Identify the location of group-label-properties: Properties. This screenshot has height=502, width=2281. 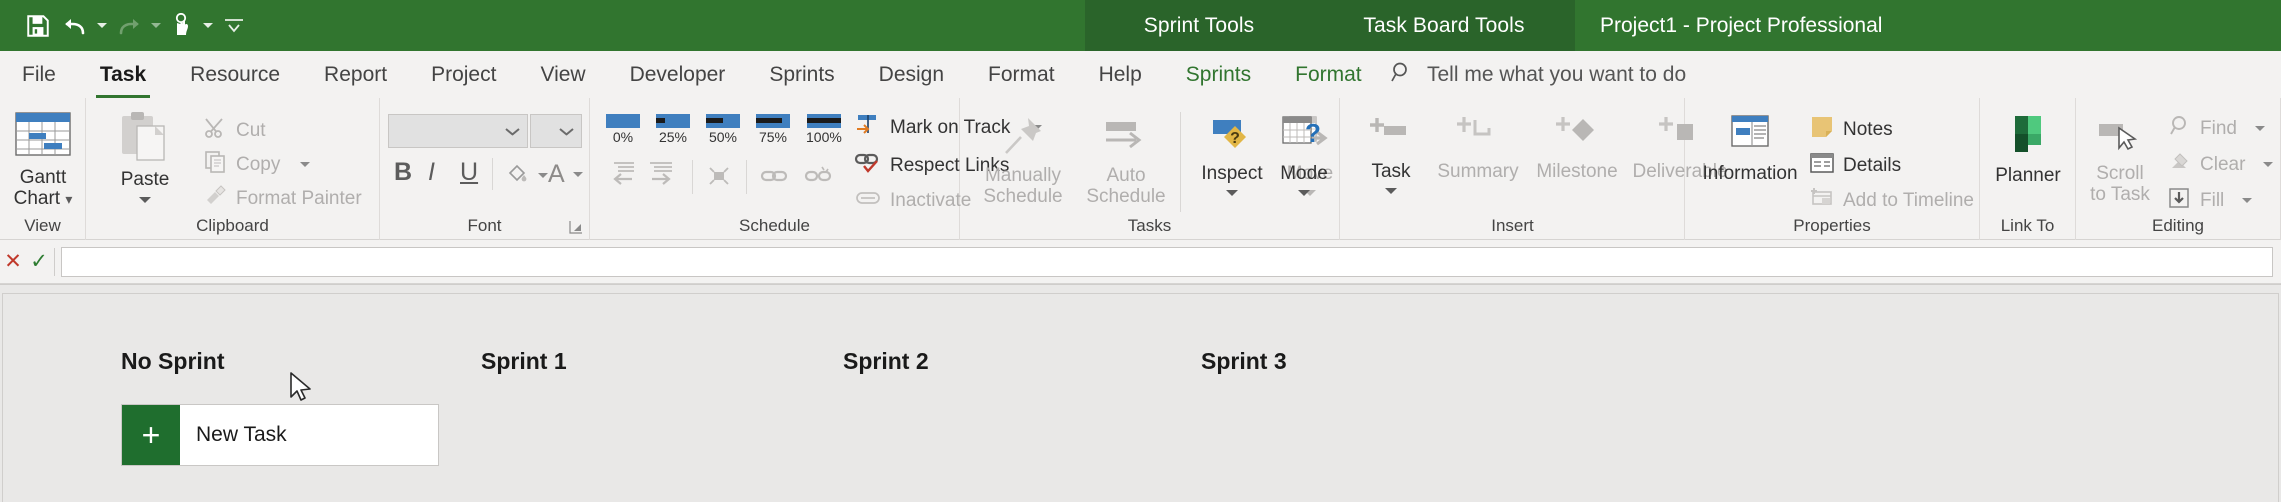
(1832, 225).